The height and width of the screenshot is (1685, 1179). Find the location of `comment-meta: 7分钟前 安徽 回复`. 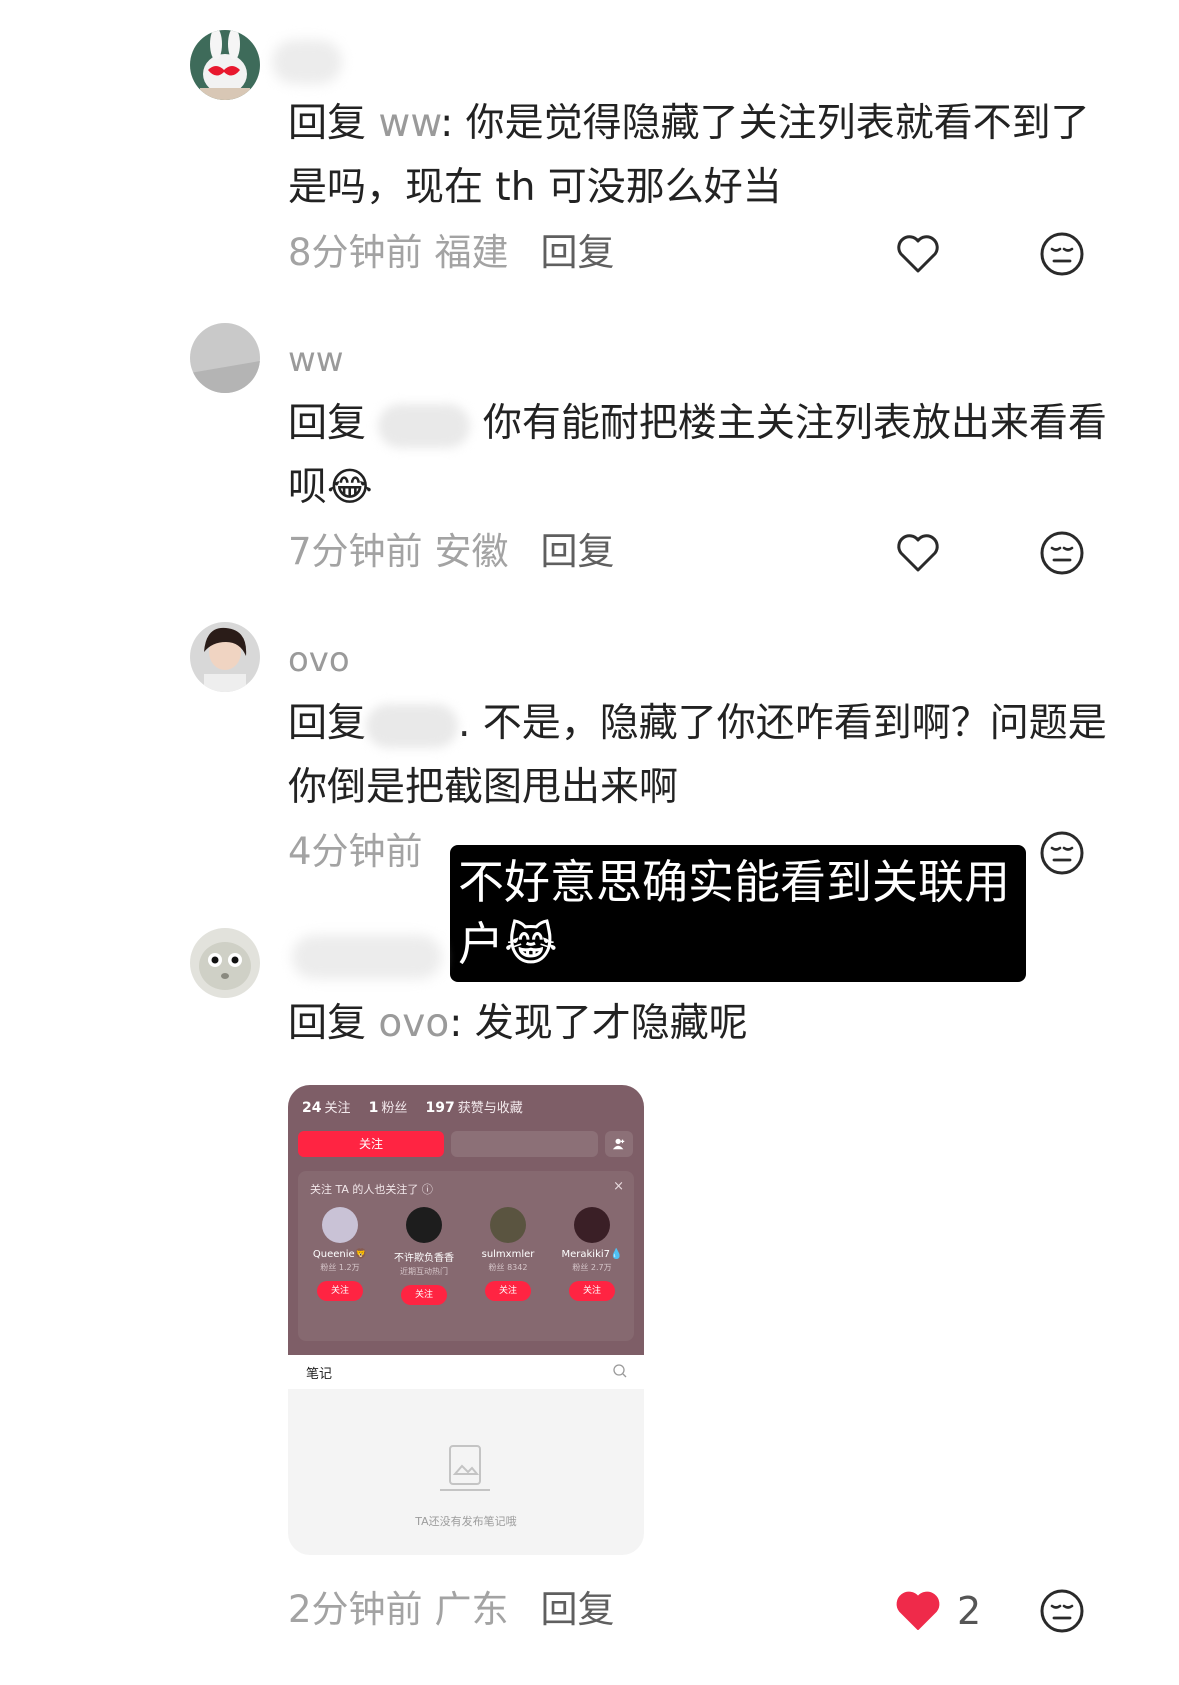

comment-meta: 7分钟前 安徽 回复 is located at coordinates (451, 552).